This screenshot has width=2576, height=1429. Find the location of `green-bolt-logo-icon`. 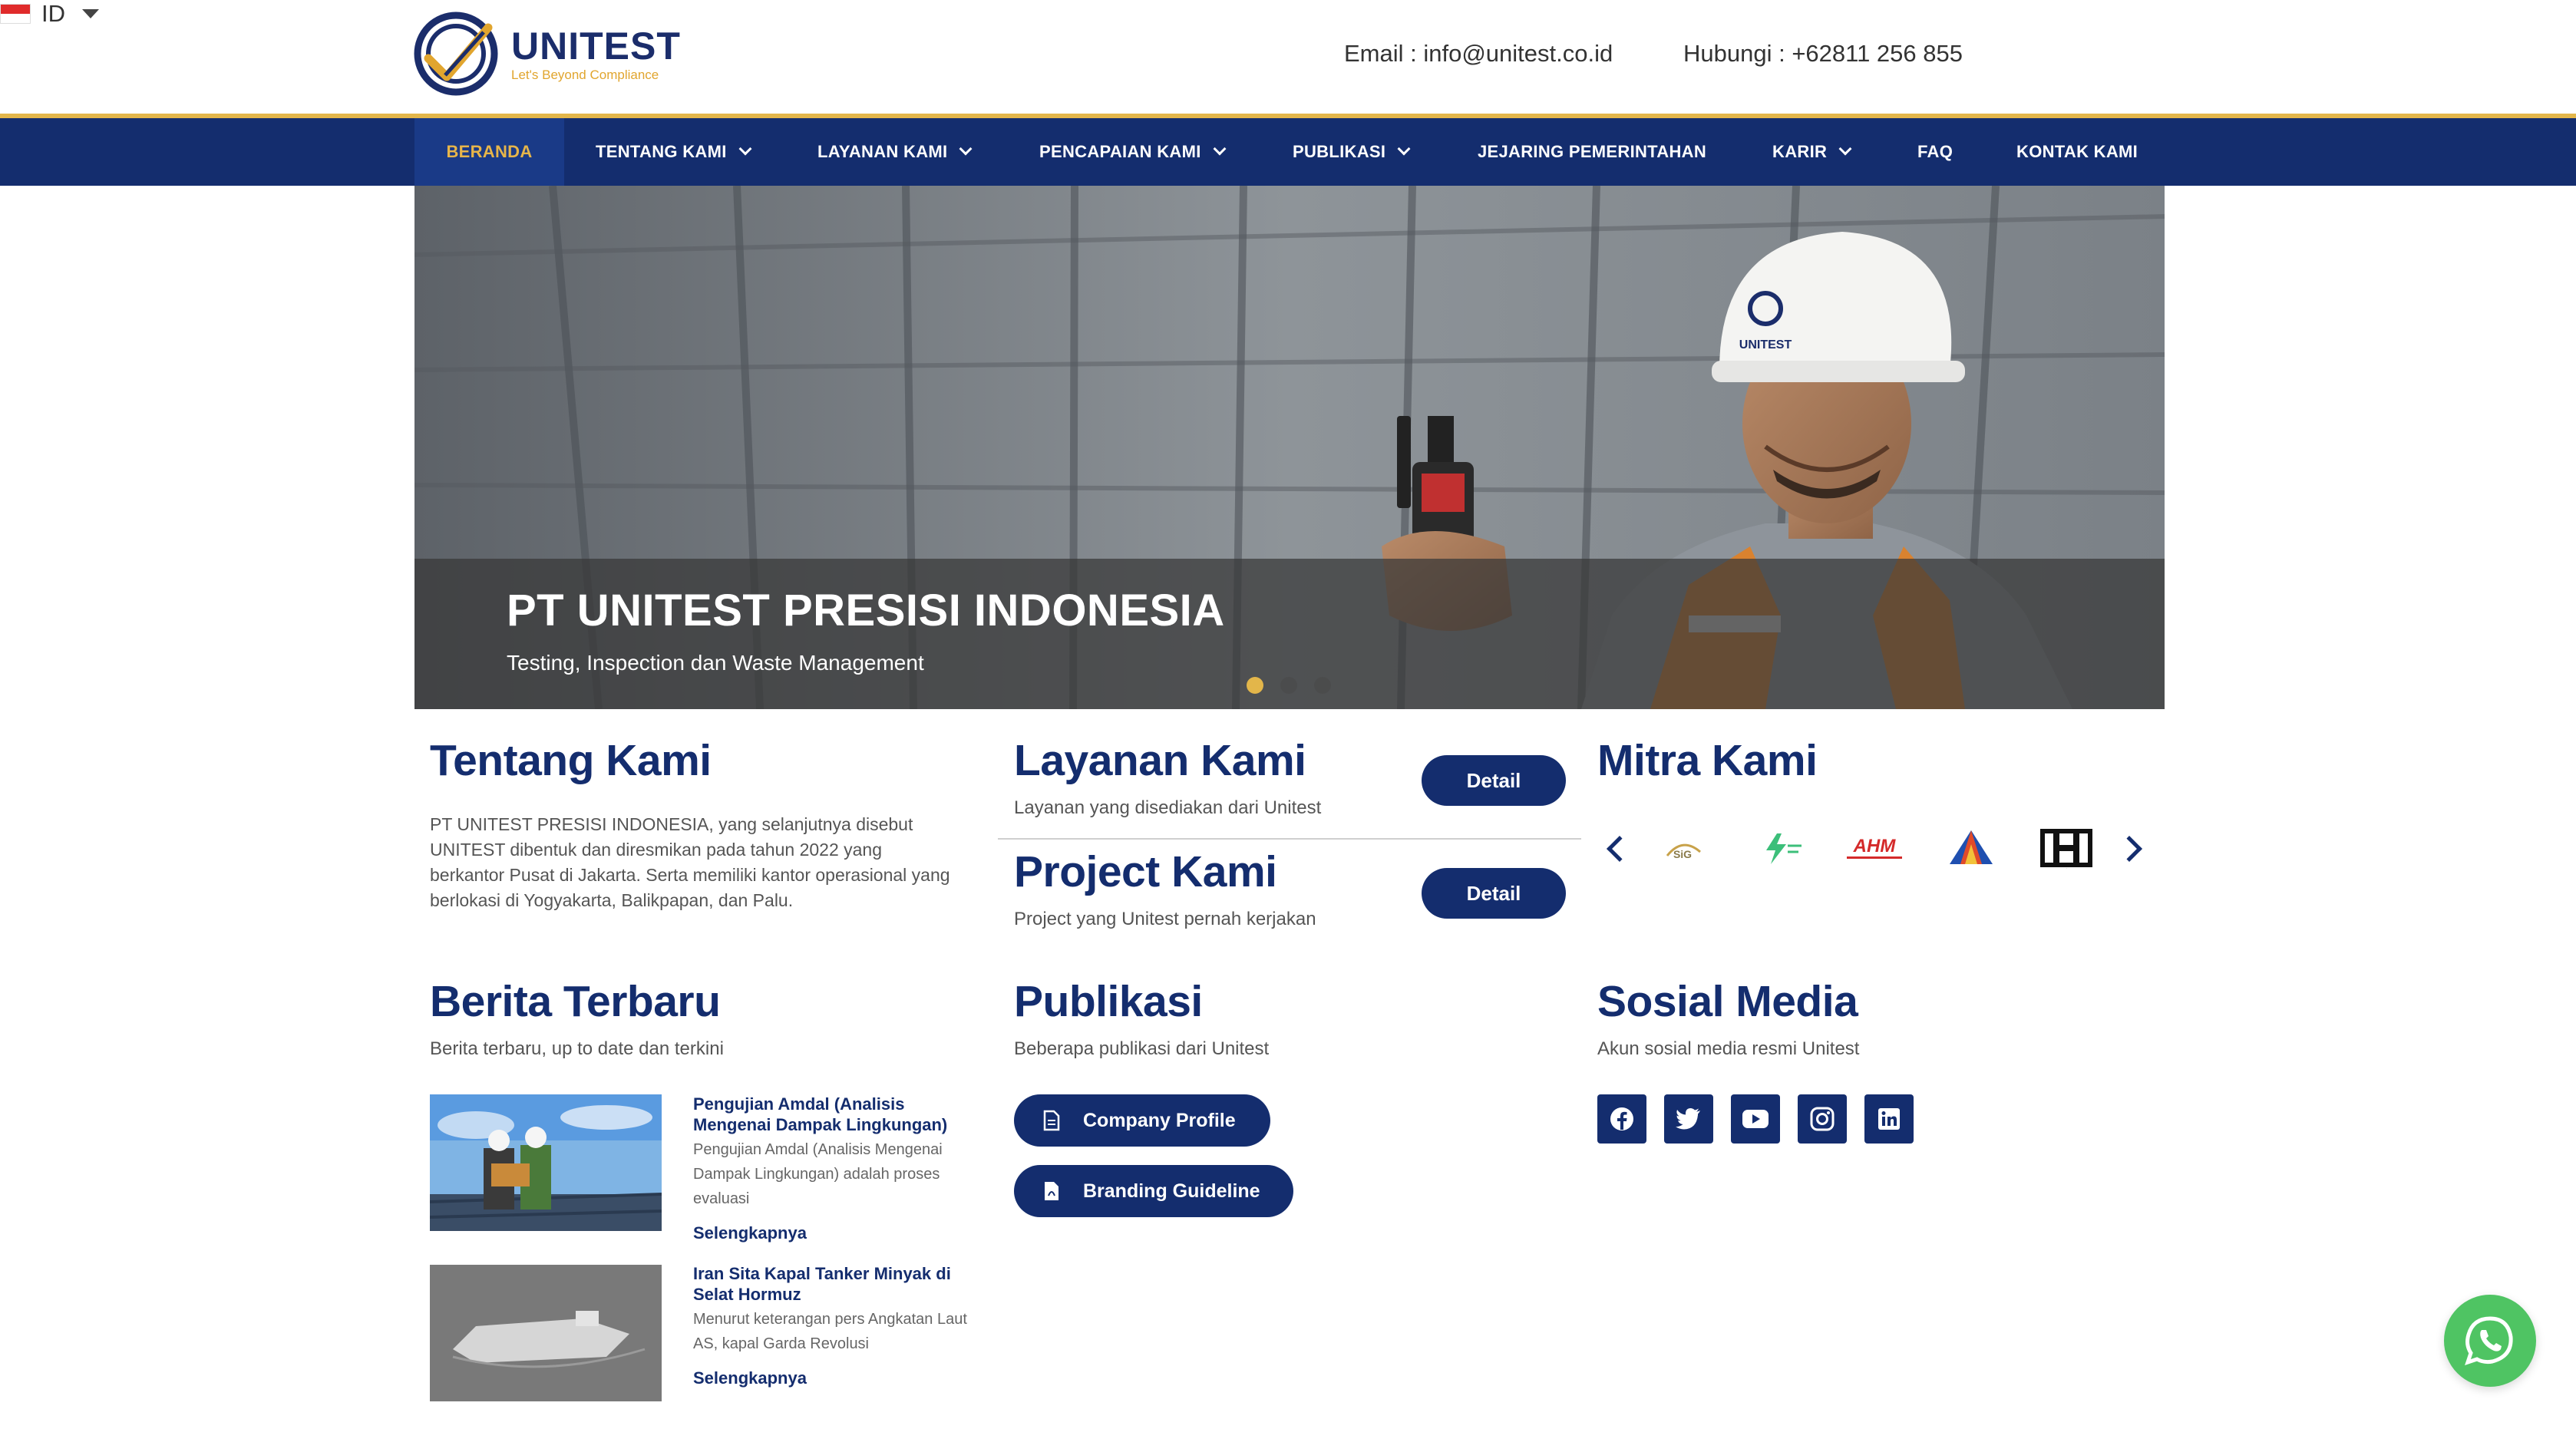

green-bolt-logo-icon is located at coordinates (1784, 849).